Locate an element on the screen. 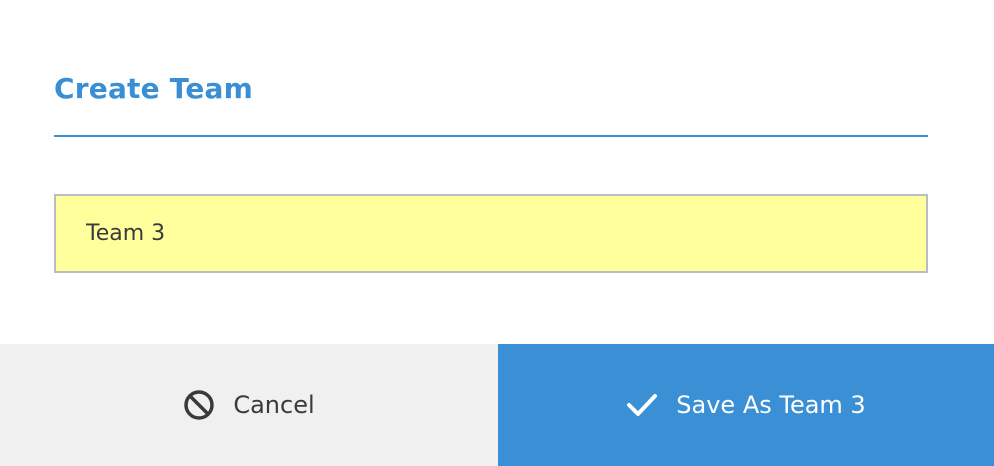  cancel-button-label: Cancel is located at coordinates (274, 405).